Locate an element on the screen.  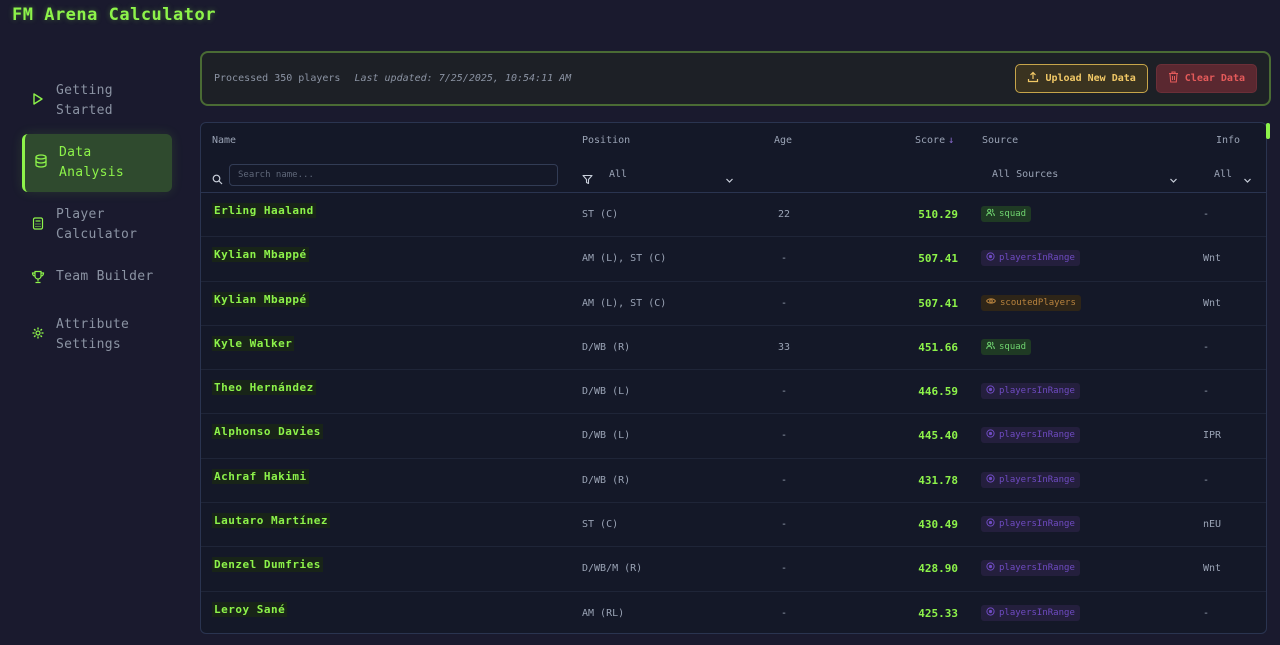
source-badge: squad is located at coordinates (1006, 346).